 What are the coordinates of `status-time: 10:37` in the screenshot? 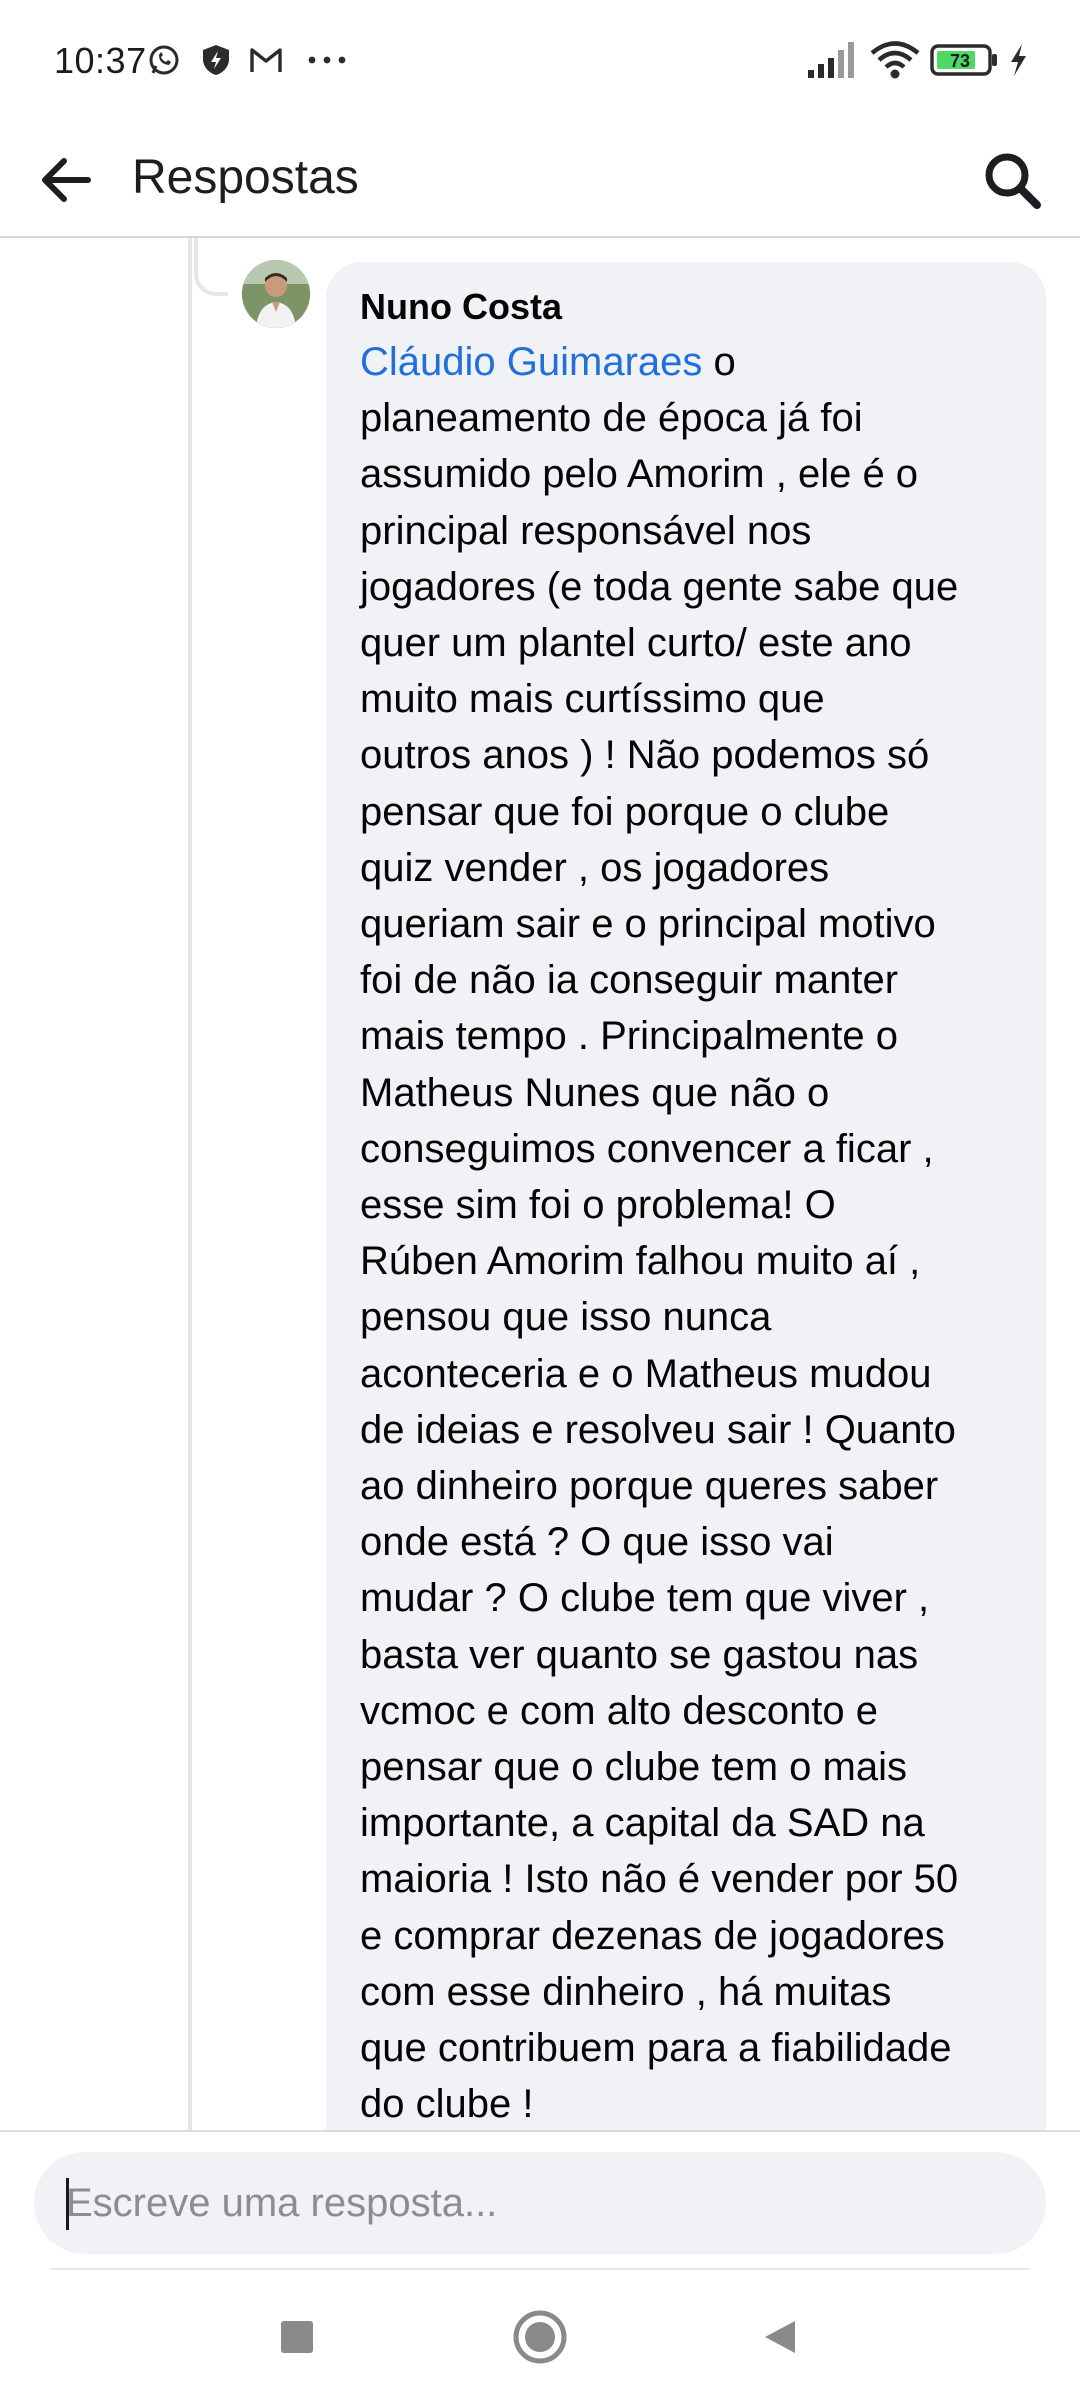 It's located at (100, 60).